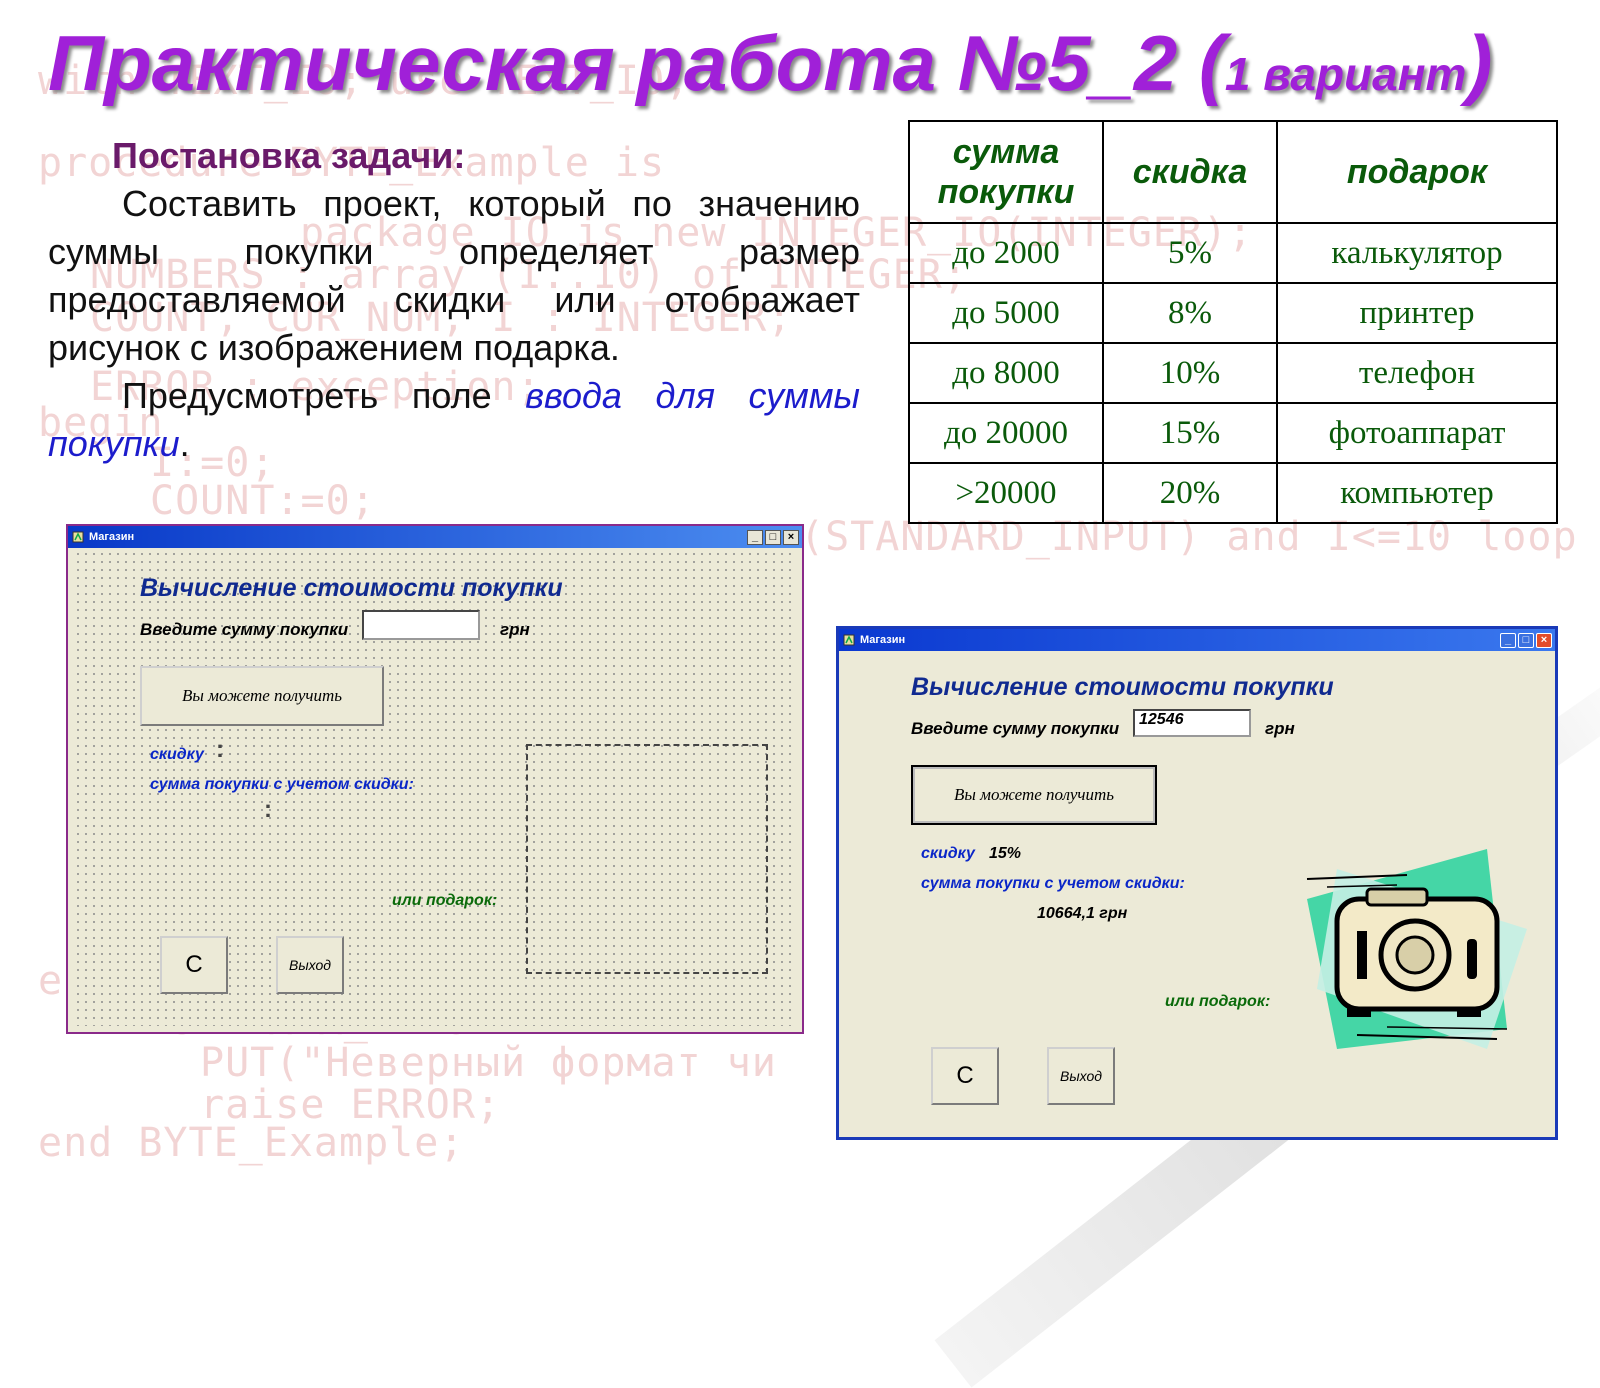  What do you see at coordinates (1417, 493) in the screenshot?
I see `table-cell: компьютер` at bounding box center [1417, 493].